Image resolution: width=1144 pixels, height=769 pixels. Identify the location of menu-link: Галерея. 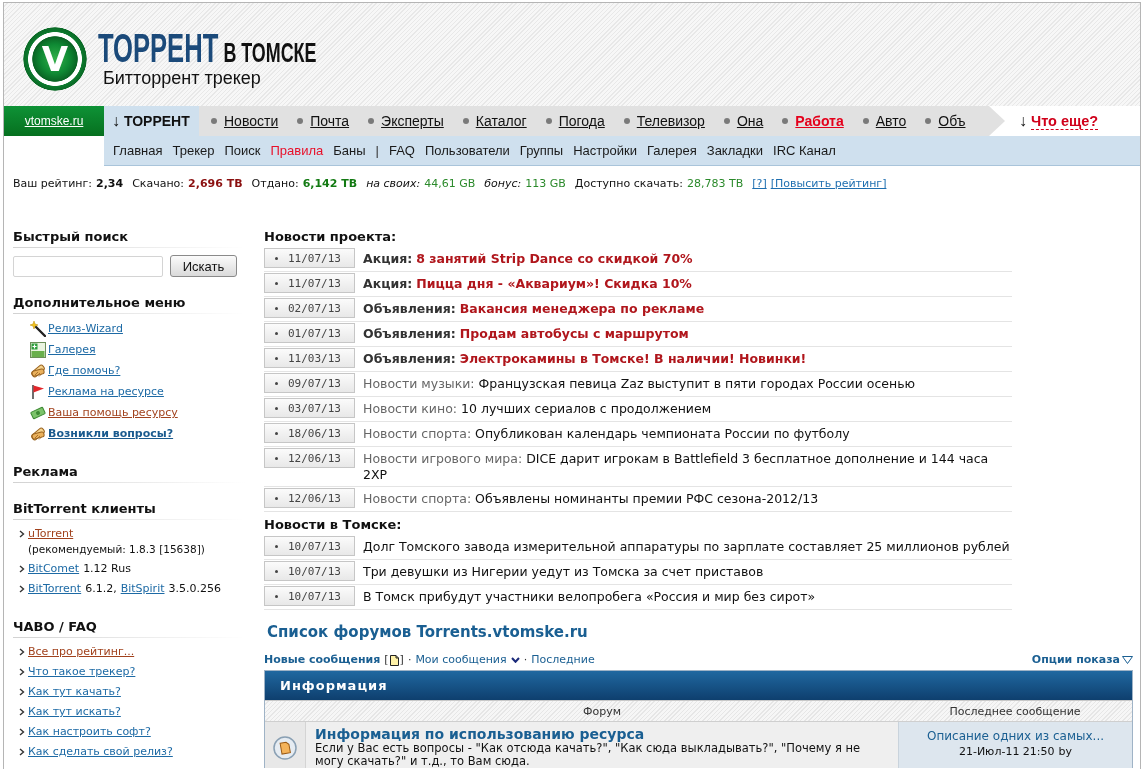
(72, 349).